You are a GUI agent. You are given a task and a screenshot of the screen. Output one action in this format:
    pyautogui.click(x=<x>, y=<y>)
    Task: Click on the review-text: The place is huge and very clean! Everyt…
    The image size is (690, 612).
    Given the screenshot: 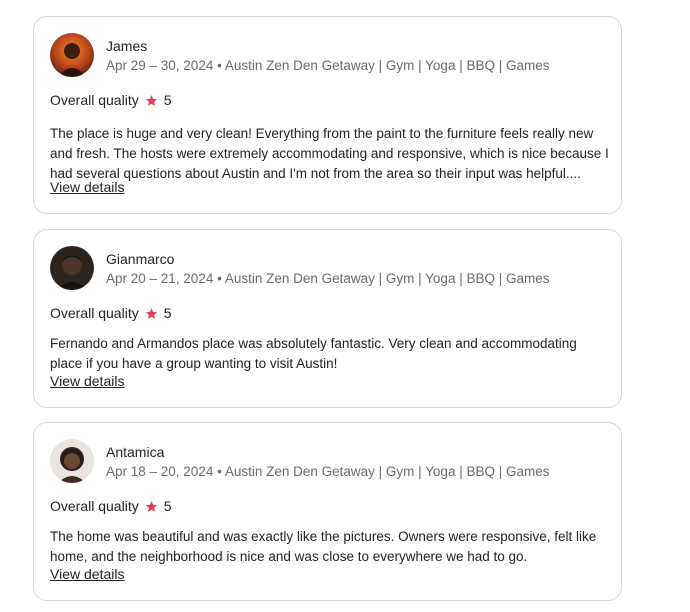 What is the action you would take?
    pyautogui.click(x=329, y=153)
    